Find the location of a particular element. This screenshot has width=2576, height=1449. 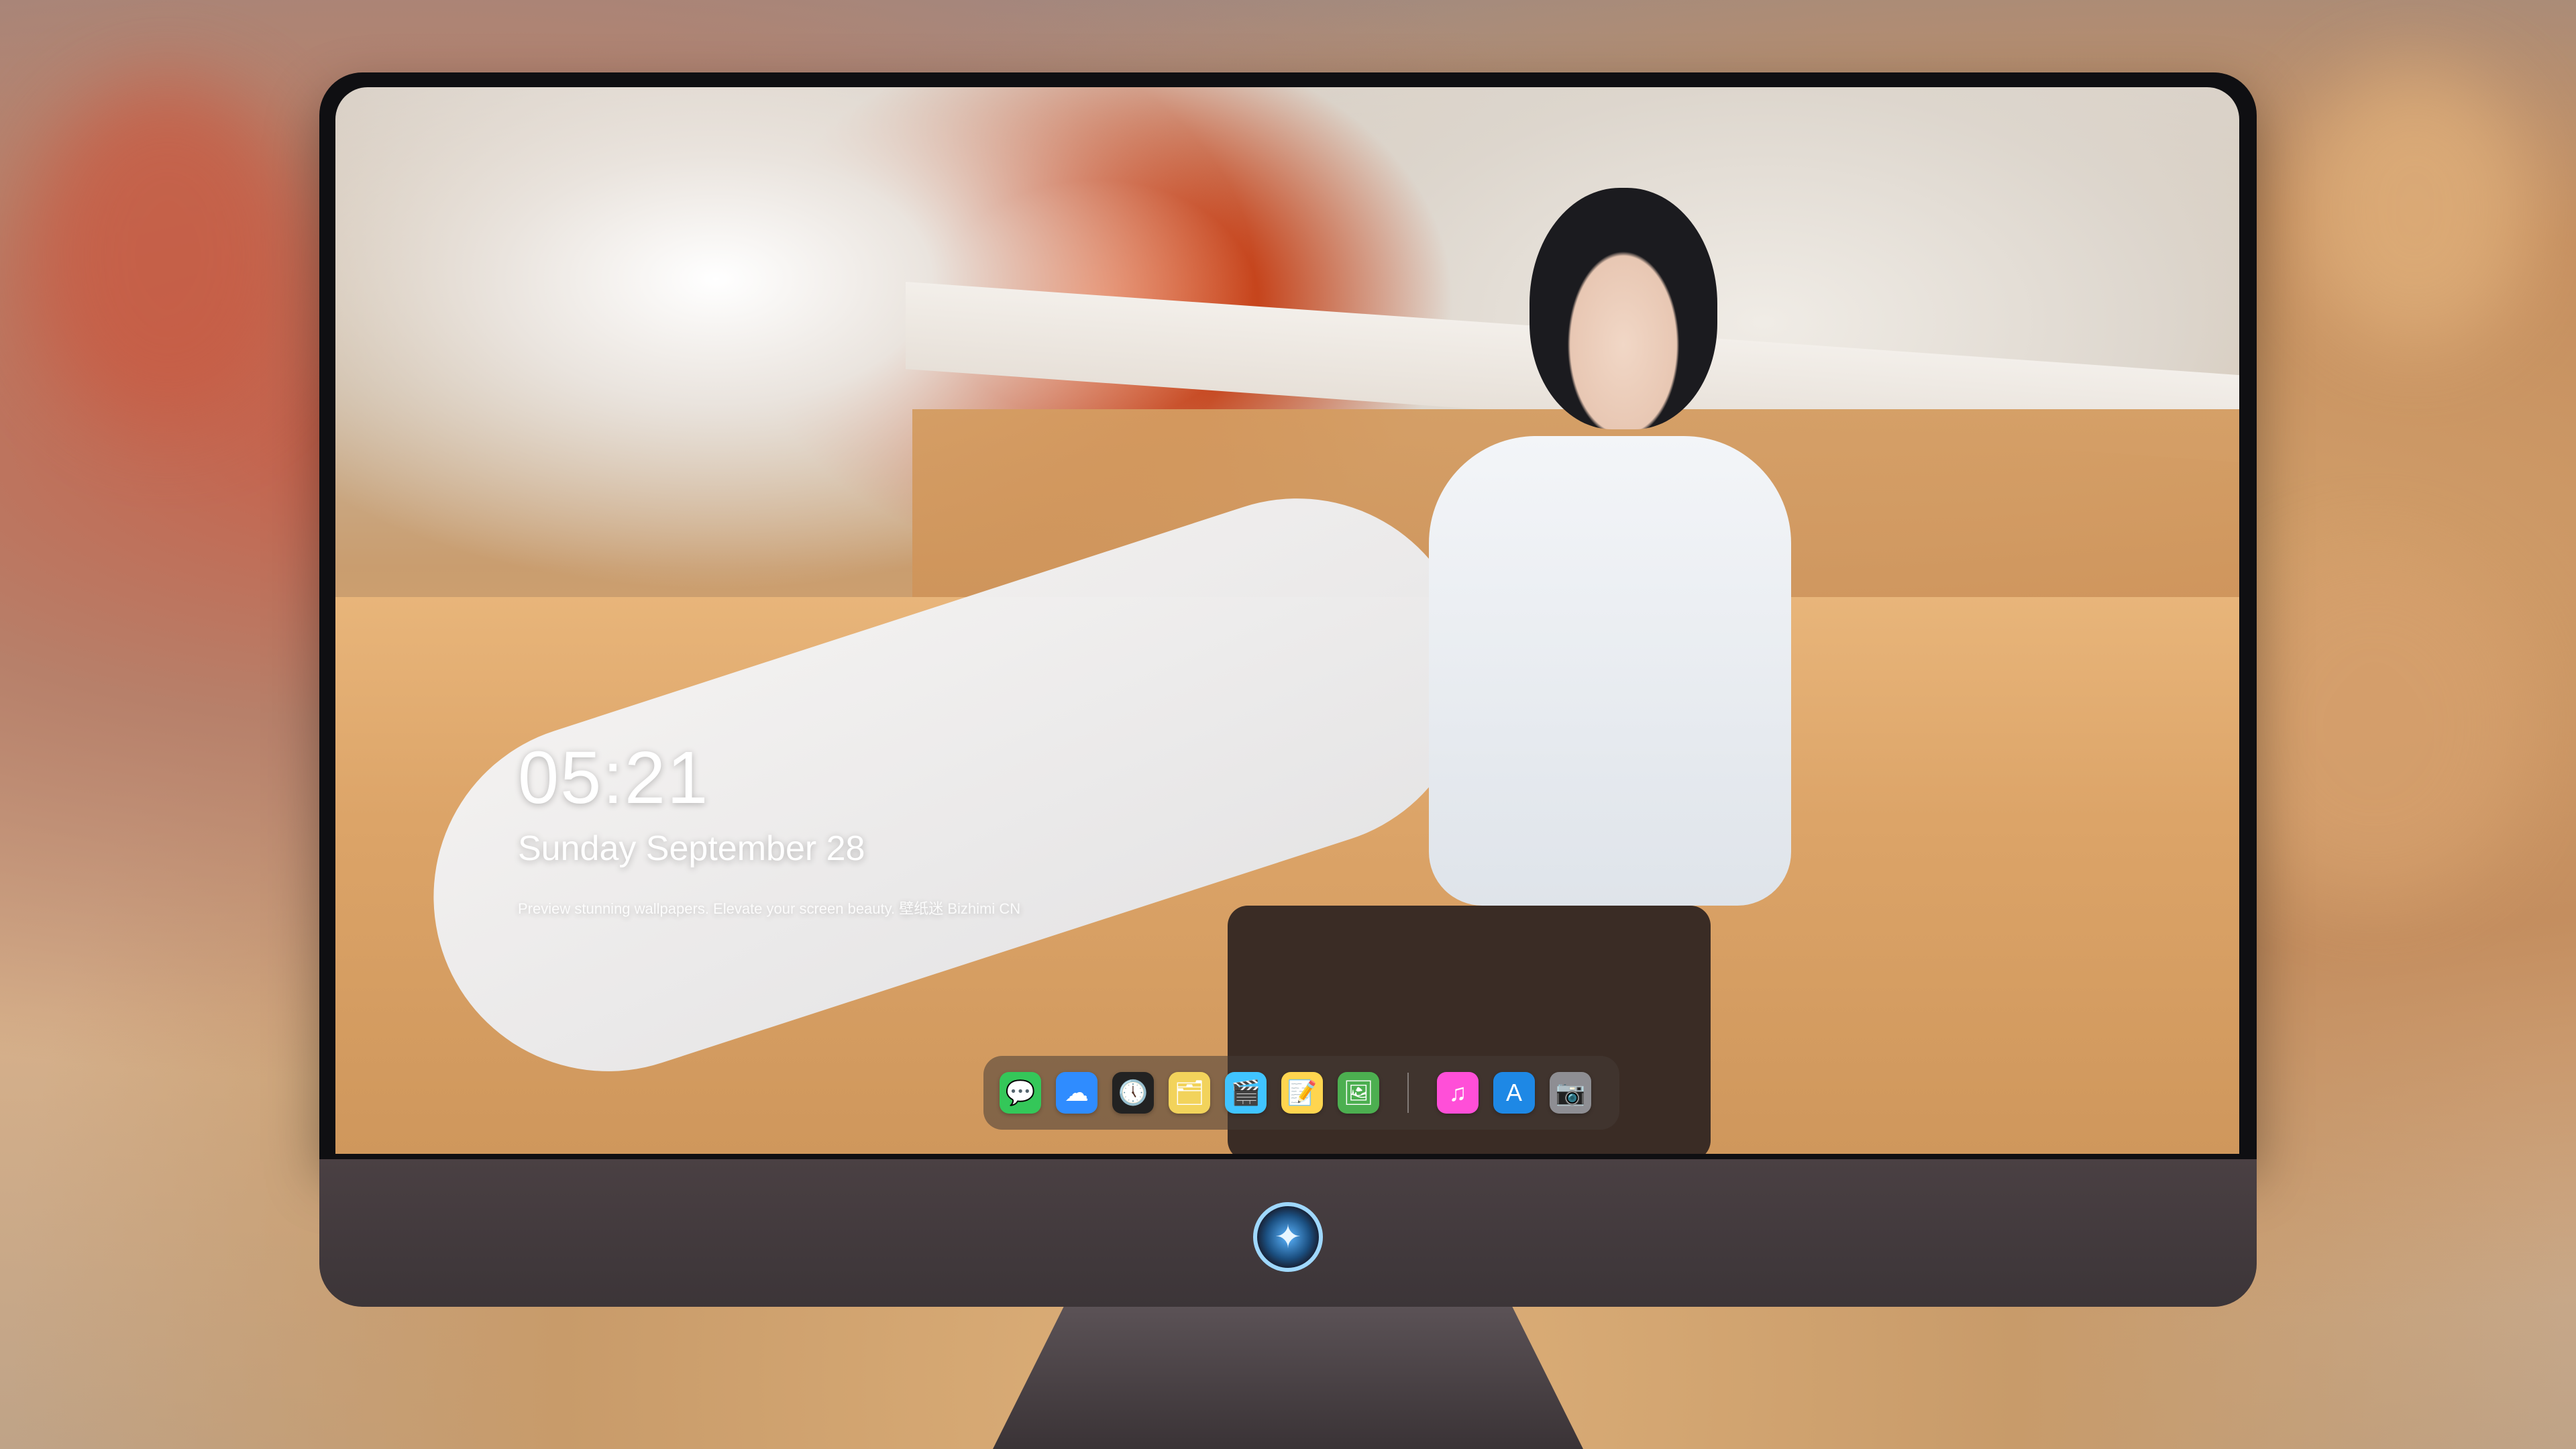

dock-icon-glyph: 🕔 is located at coordinates (1133, 1092).